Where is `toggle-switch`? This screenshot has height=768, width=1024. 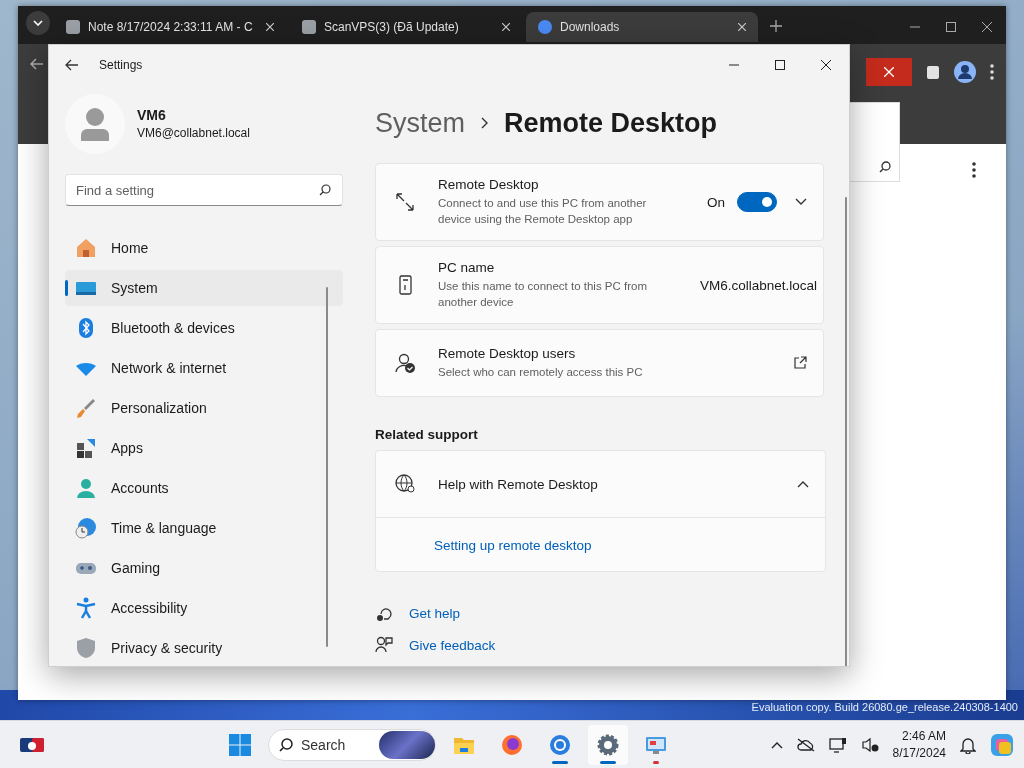 toggle-switch is located at coordinates (757, 202).